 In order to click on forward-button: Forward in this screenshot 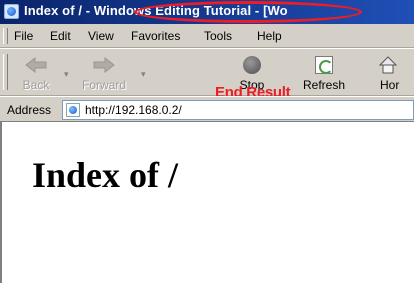, I will do `click(104, 73)`.